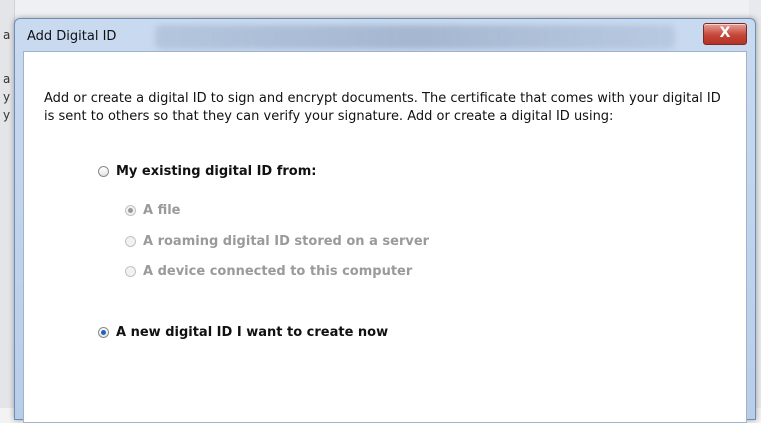 Image resolution: width=761 pixels, height=423 pixels. What do you see at coordinates (103, 332) in the screenshot?
I see `radio-checked-icon` at bounding box center [103, 332].